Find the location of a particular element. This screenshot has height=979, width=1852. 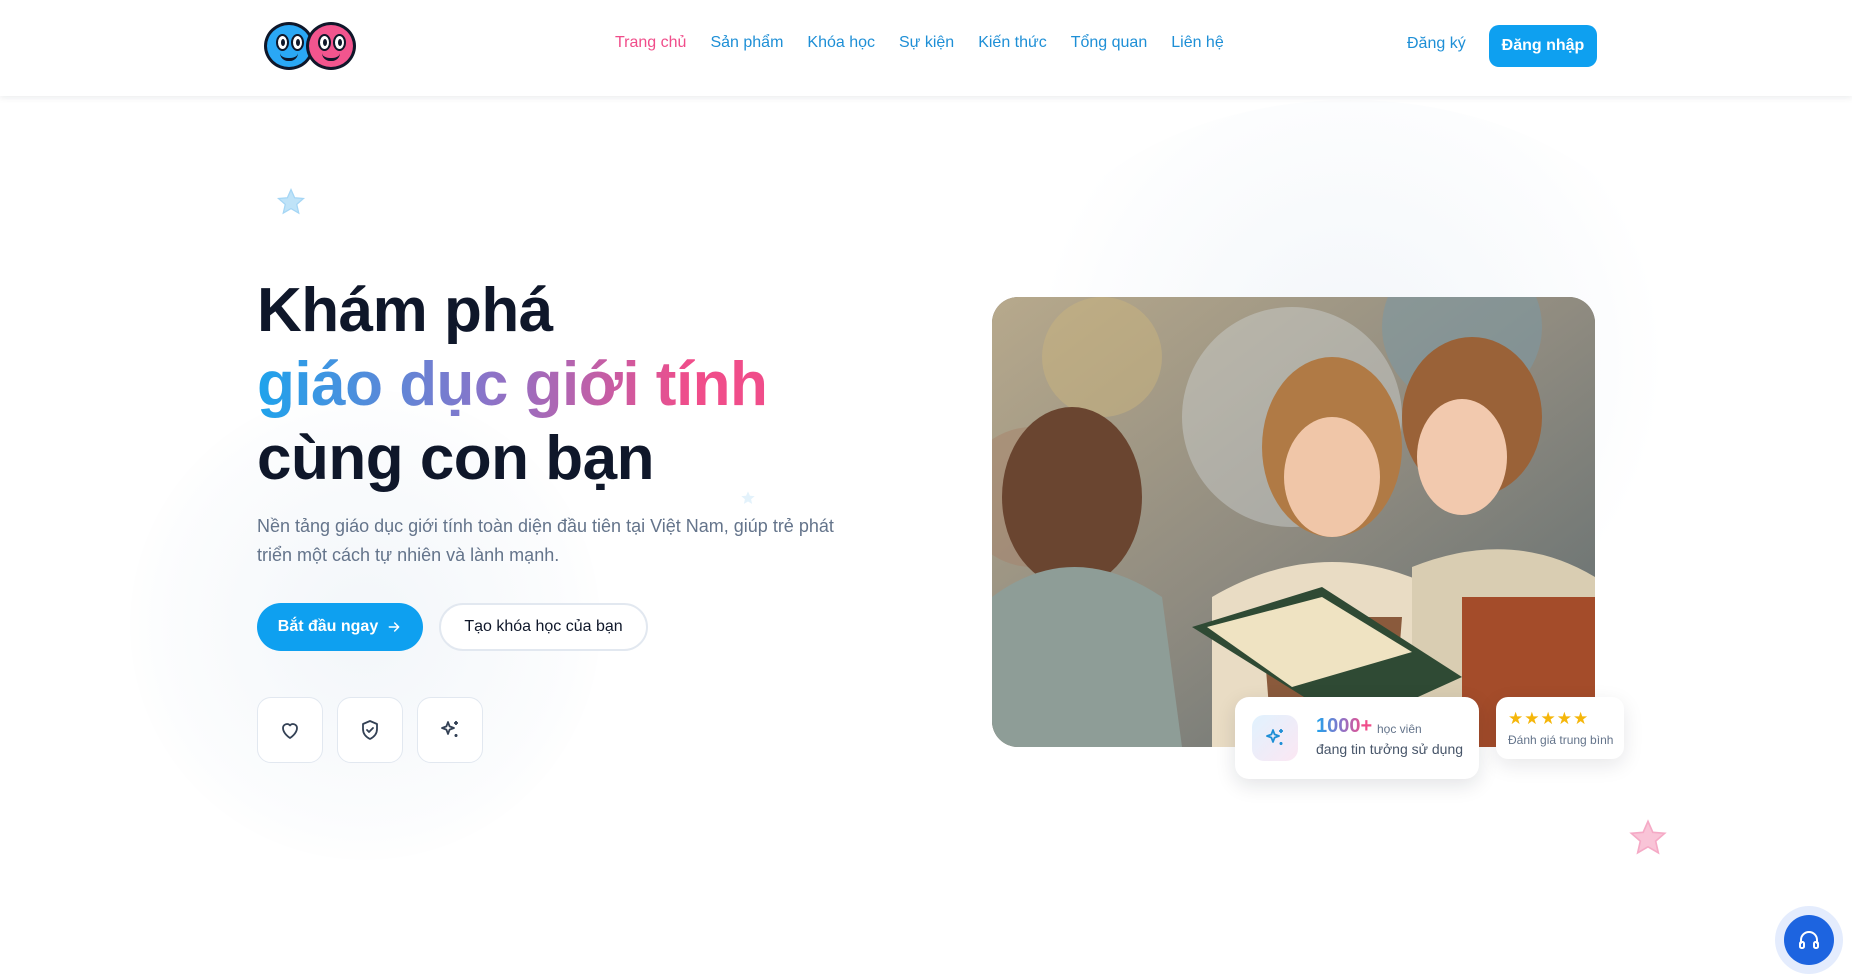

hero-image is located at coordinates (1293, 522).